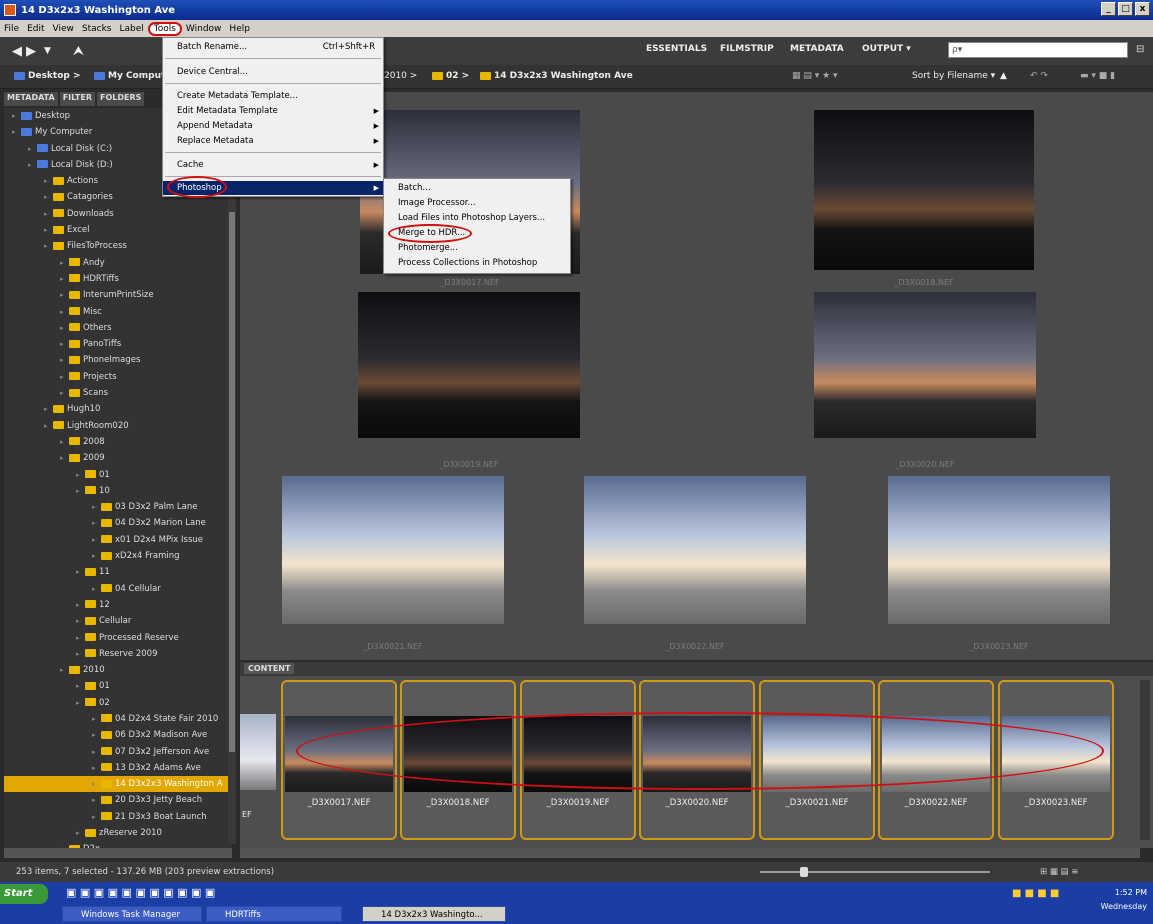  Describe the element at coordinates (273, 165) in the screenshot. I see `menu-item-cache: Cache ▶` at that location.